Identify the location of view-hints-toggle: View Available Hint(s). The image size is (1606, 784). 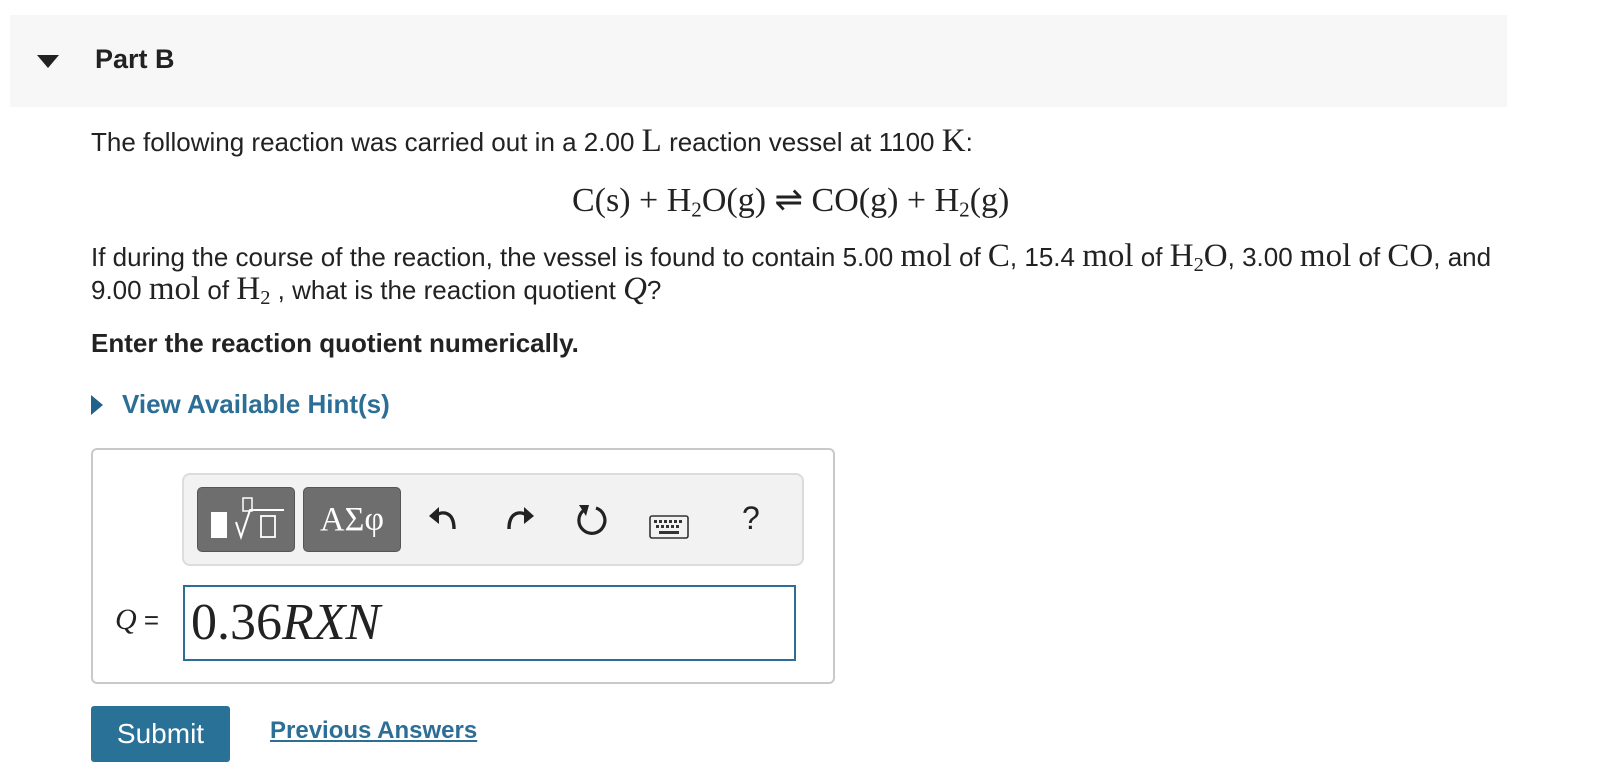
(240, 404).